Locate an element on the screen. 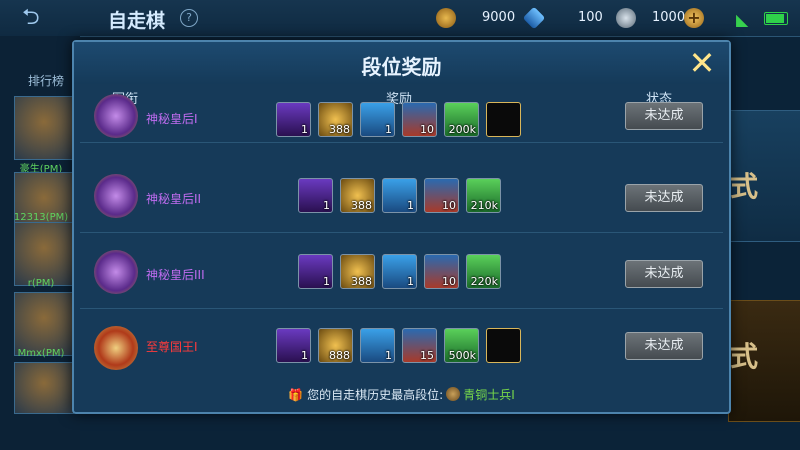 This screenshot has height=450, width=800. green-ticket-icon: 210k is located at coordinates (483, 195).